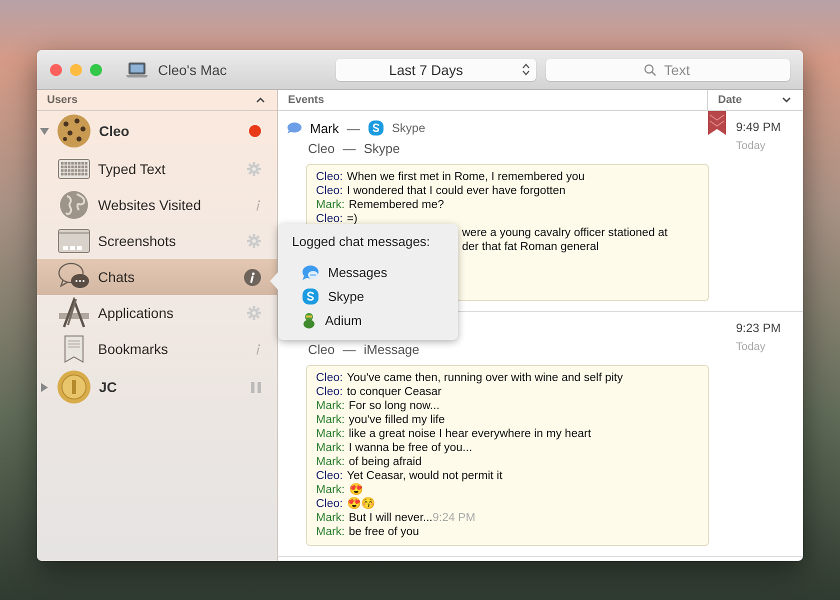 The width and height of the screenshot is (840, 600). Describe the element at coordinates (114, 131) in the screenshot. I see `user-name: Cleo` at that location.